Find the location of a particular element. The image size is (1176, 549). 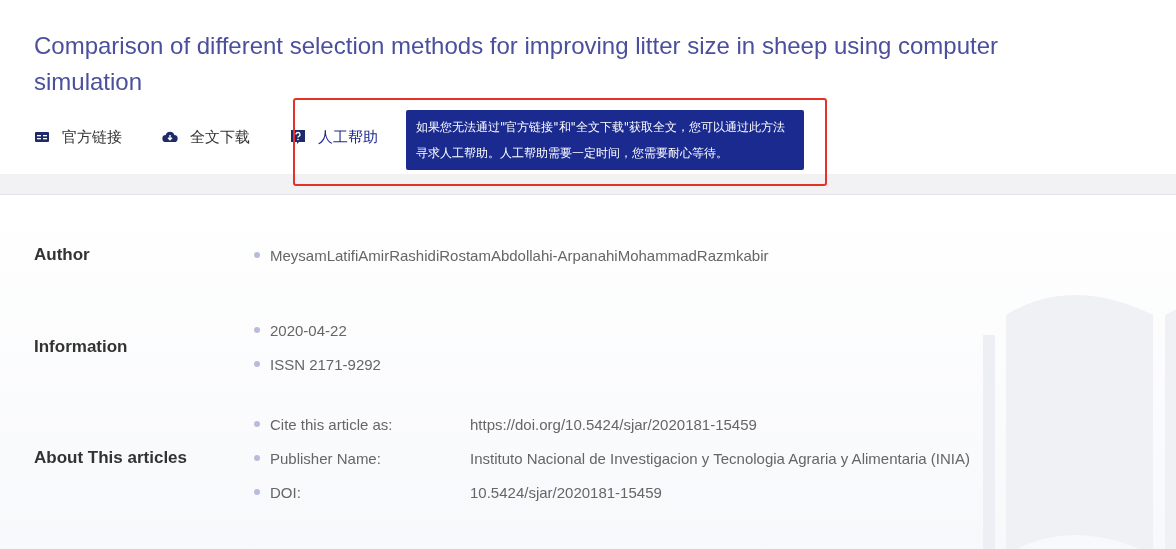

field-value: https://doi.org/10.5424/sjar/2020181-15459 is located at coordinates (613, 424).